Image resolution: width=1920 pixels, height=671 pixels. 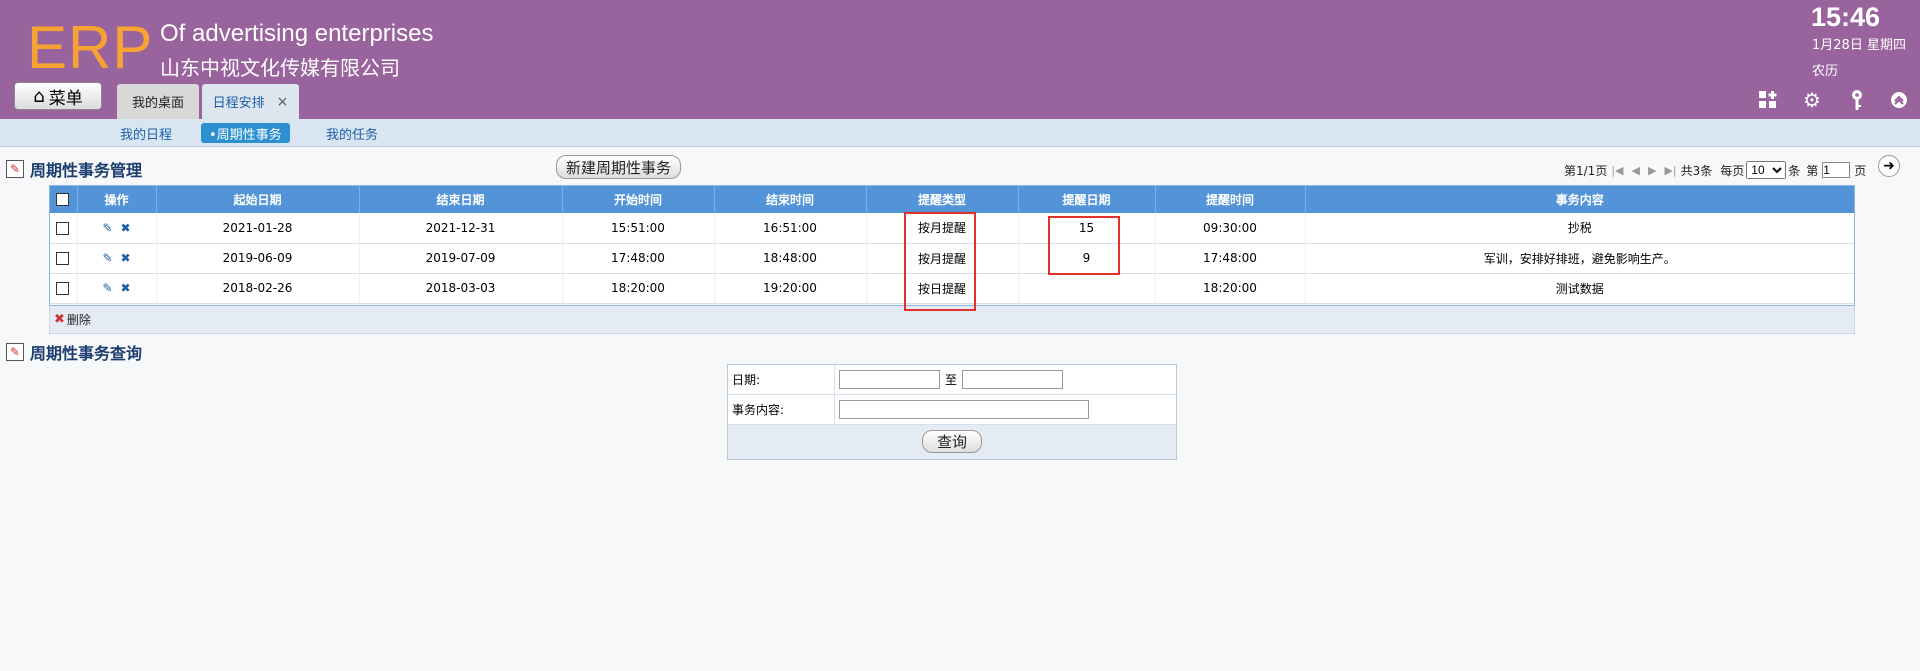 I want to click on column-header: 提醒日期, so click(x=1087, y=199).